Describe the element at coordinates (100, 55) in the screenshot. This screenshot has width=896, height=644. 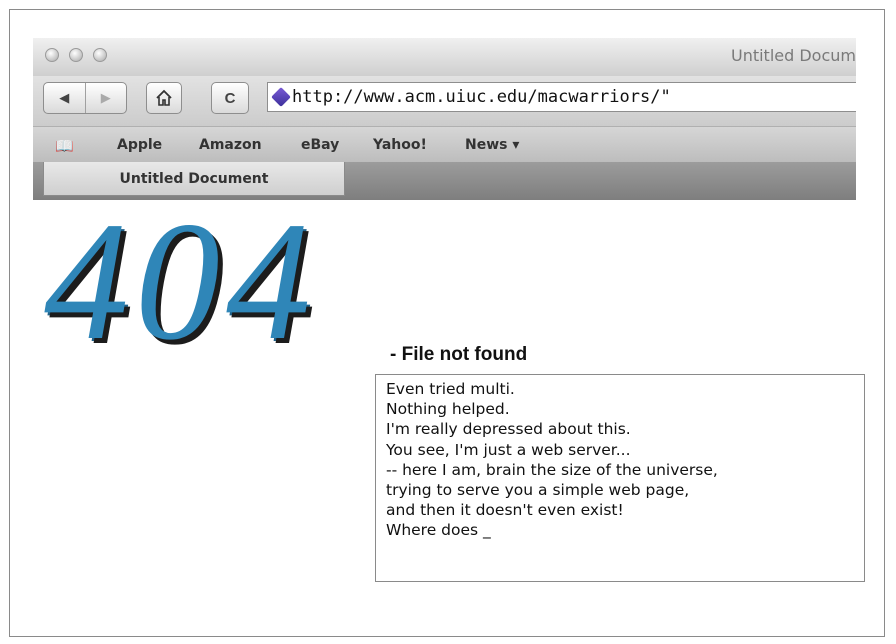
I see `zoom-window-button` at that location.